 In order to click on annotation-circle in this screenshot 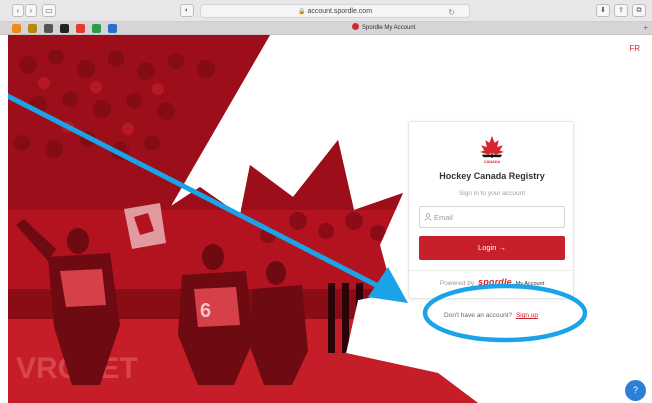, I will do `click(505, 313)`.